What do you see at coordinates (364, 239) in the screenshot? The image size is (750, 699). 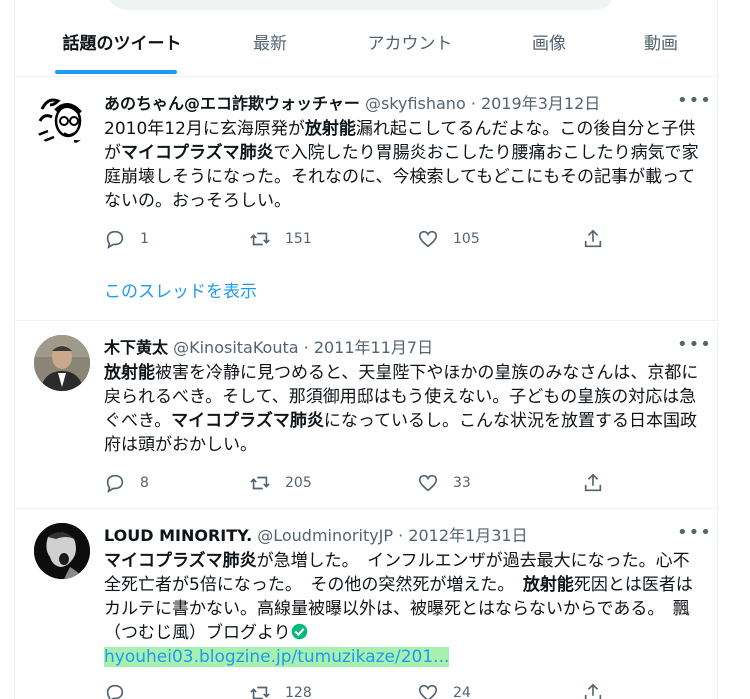 I see `tweet-actions: 1 151 105` at bounding box center [364, 239].